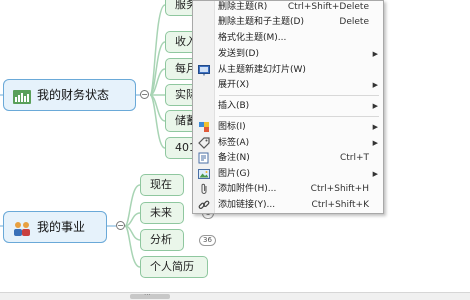 The image size is (470, 300). I want to click on subtopic-analysis: 分析, so click(162, 240).